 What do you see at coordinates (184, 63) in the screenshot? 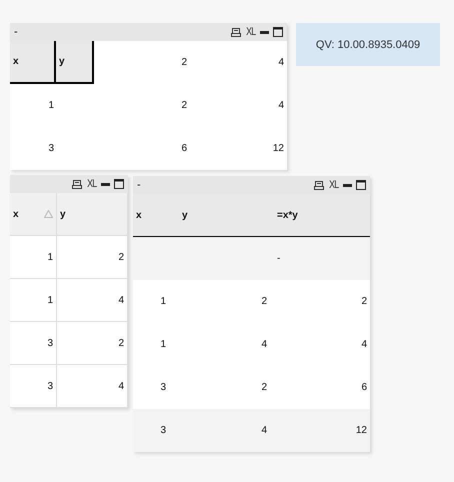
I see `column-value-cell-text: 2` at bounding box center [184, 63].